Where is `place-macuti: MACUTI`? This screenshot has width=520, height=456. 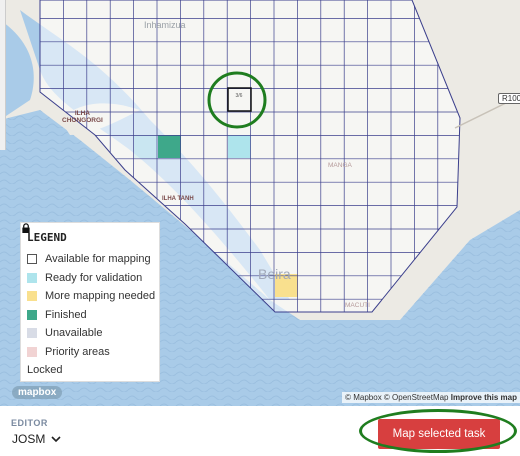
place-macuti: MACUTI is located at coordinates (357, 305).